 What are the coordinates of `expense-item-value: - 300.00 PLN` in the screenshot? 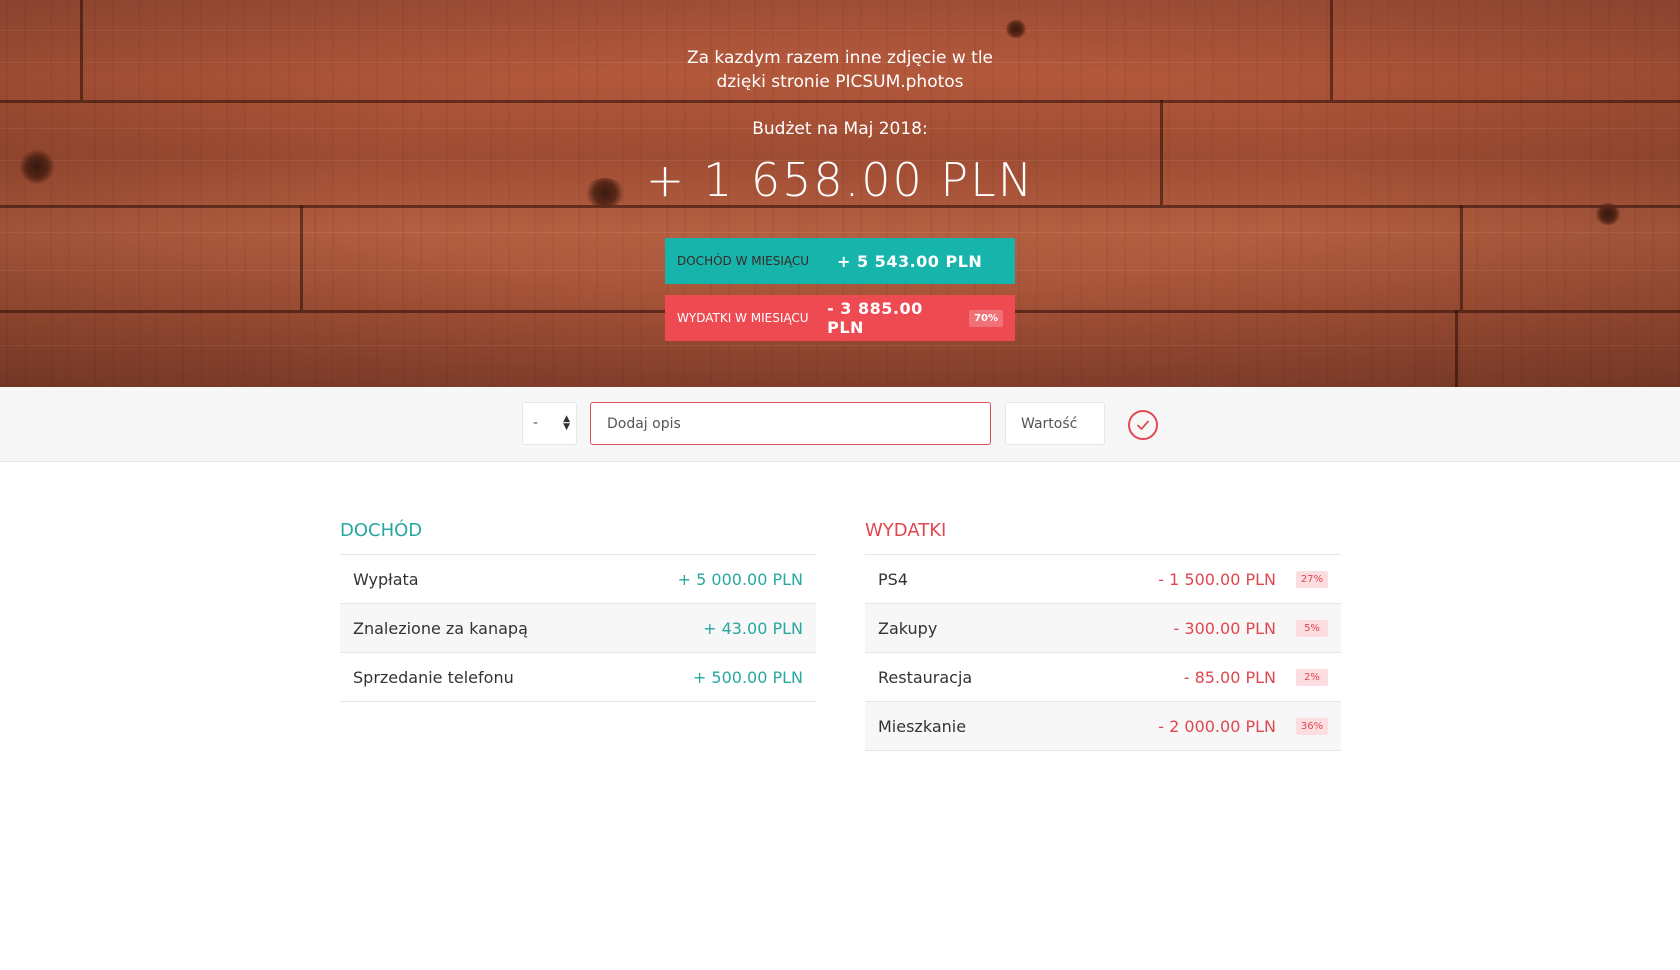 It's located at (1224, 628).